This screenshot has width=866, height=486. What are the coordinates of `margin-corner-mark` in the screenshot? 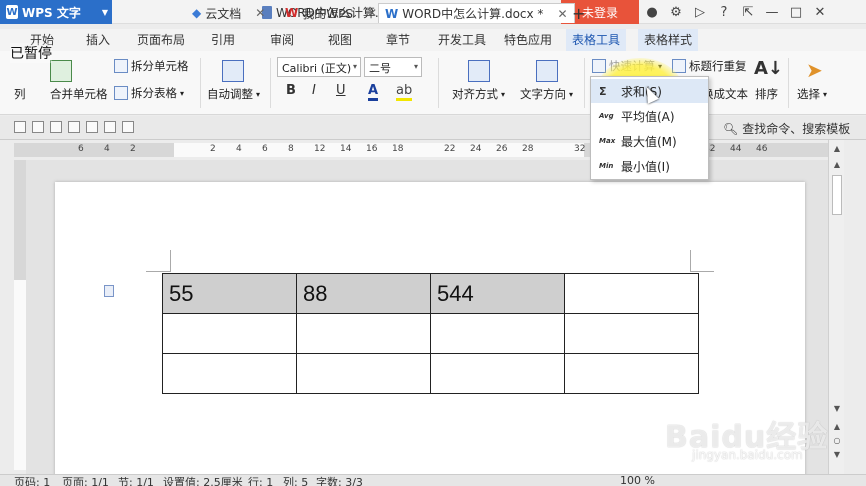 It's located at (170, 261).